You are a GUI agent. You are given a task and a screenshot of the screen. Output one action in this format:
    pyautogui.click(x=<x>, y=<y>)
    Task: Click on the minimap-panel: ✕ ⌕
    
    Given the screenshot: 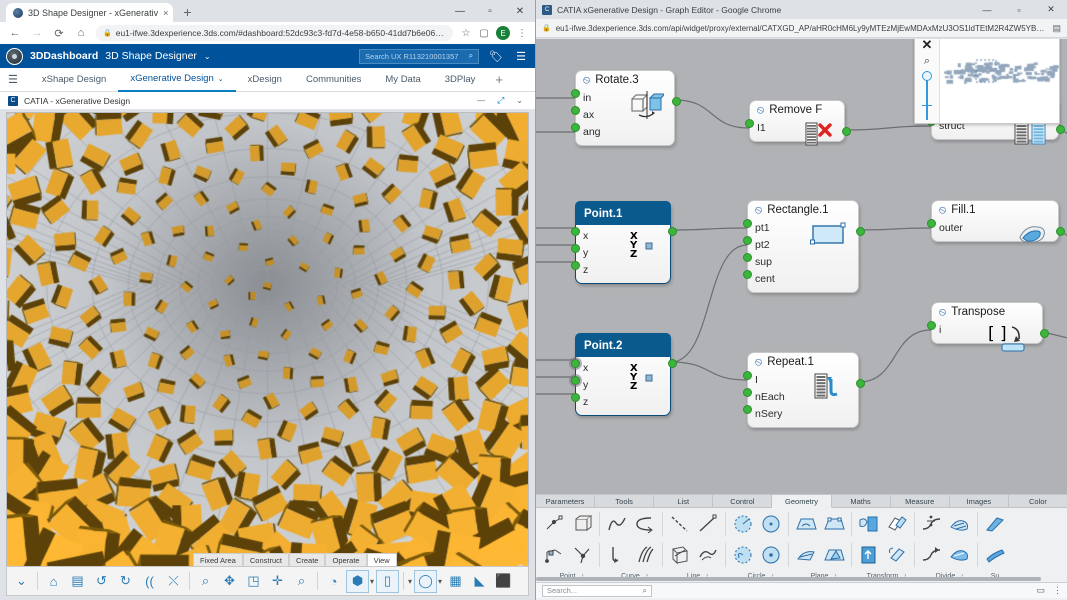 What is the action you would take?
    pyautogui.click(x=987, y=81)
    